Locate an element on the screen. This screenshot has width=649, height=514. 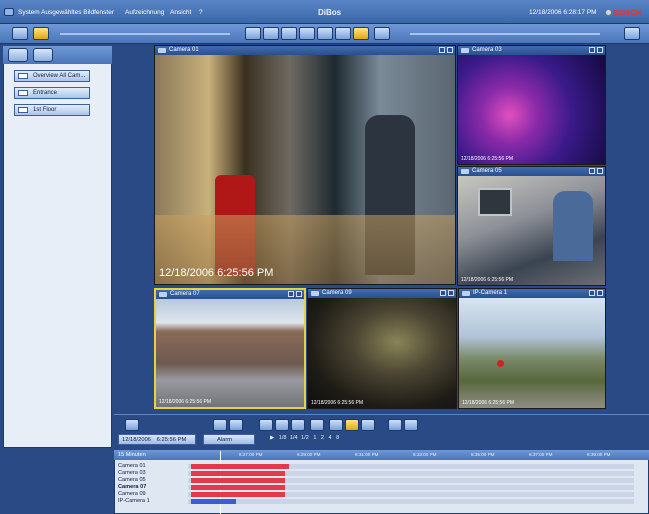
menu-selected-window: Ausgewähltes Bildfenster is located at coordinates (77, 12).